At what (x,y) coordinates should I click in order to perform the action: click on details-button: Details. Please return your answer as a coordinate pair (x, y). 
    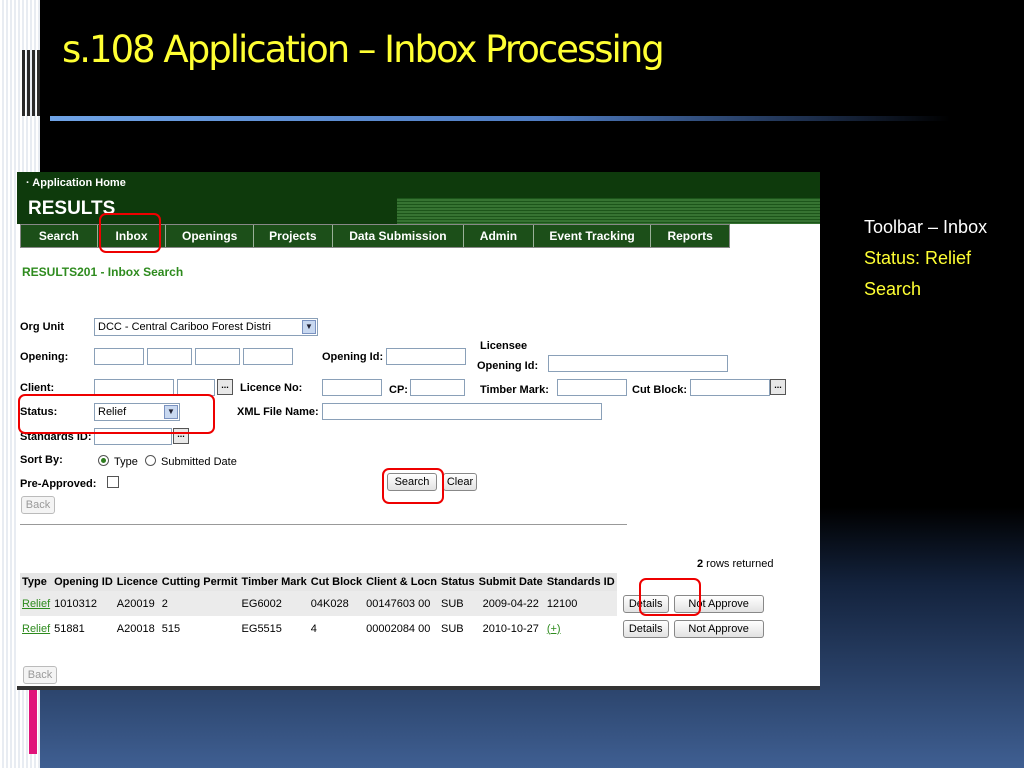
    Looking at the image, I should click on (645, 628).